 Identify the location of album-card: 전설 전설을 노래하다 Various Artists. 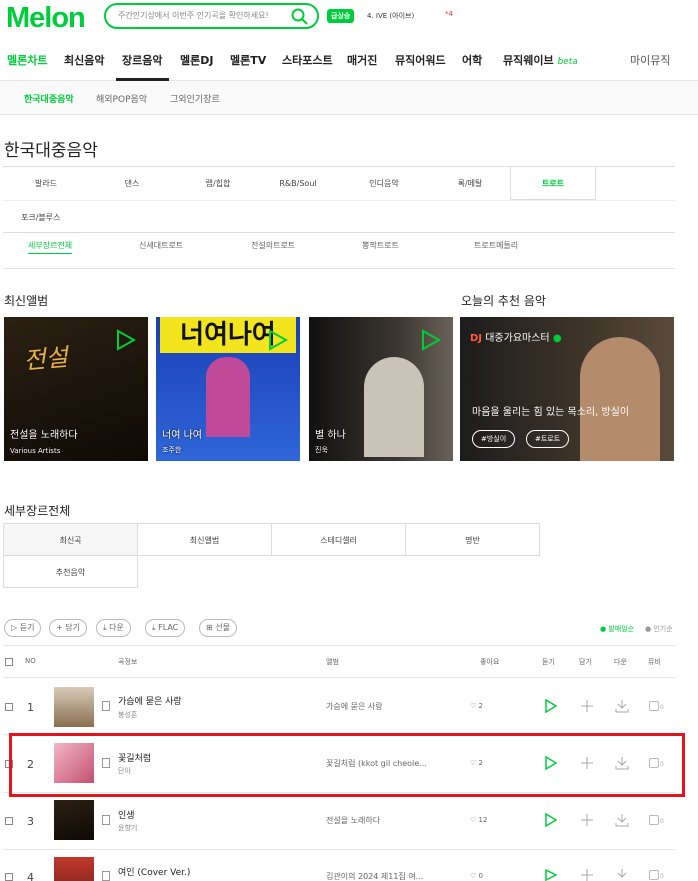
(76, 389).